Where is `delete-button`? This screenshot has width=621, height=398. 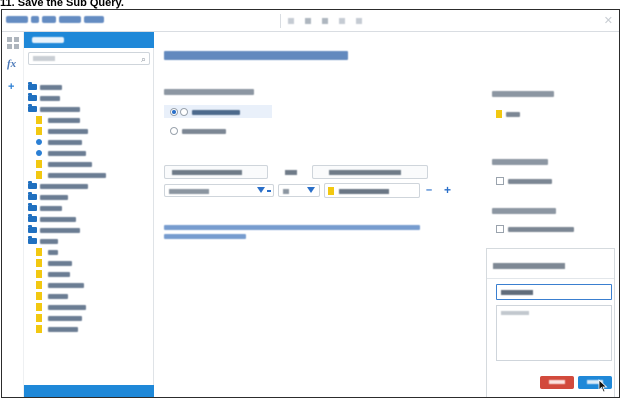
delete-button is located at coordinates (557, 382).